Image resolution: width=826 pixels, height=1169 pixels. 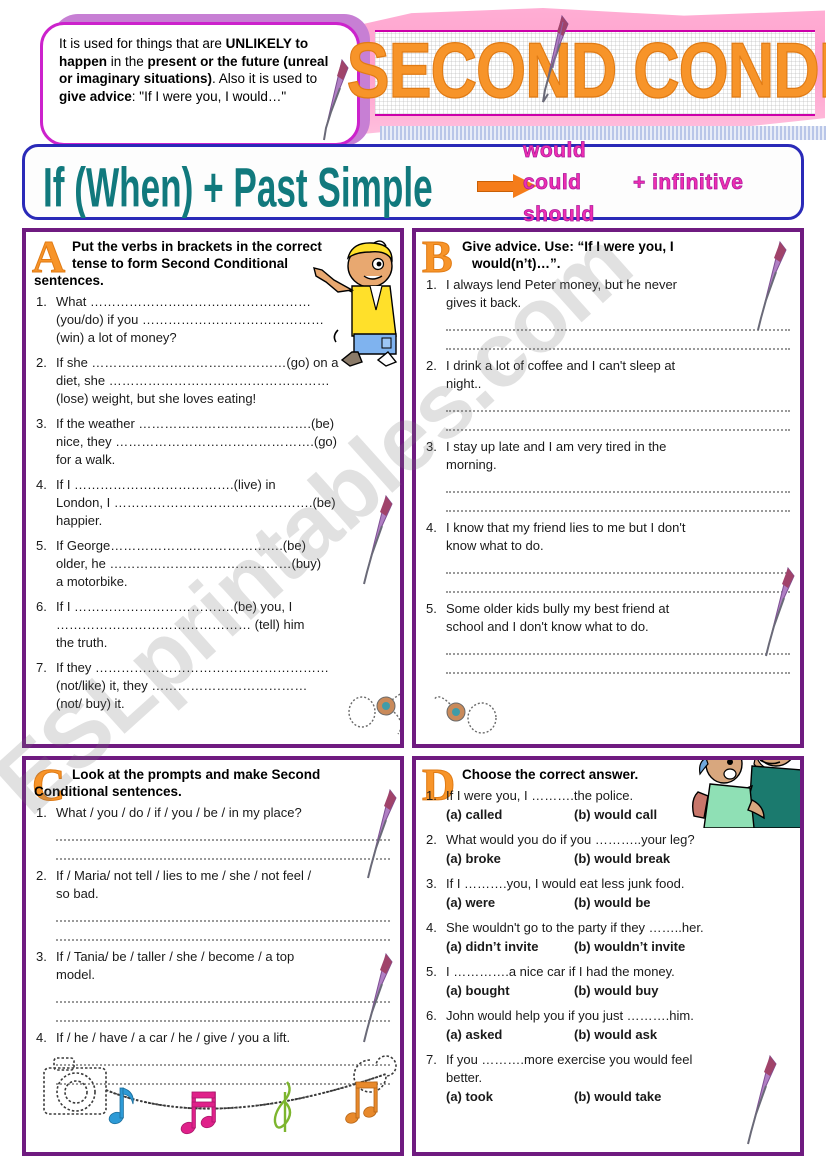 I want to click on item-line: Some older kids bully my best friend at, so click(x=558, y=608).